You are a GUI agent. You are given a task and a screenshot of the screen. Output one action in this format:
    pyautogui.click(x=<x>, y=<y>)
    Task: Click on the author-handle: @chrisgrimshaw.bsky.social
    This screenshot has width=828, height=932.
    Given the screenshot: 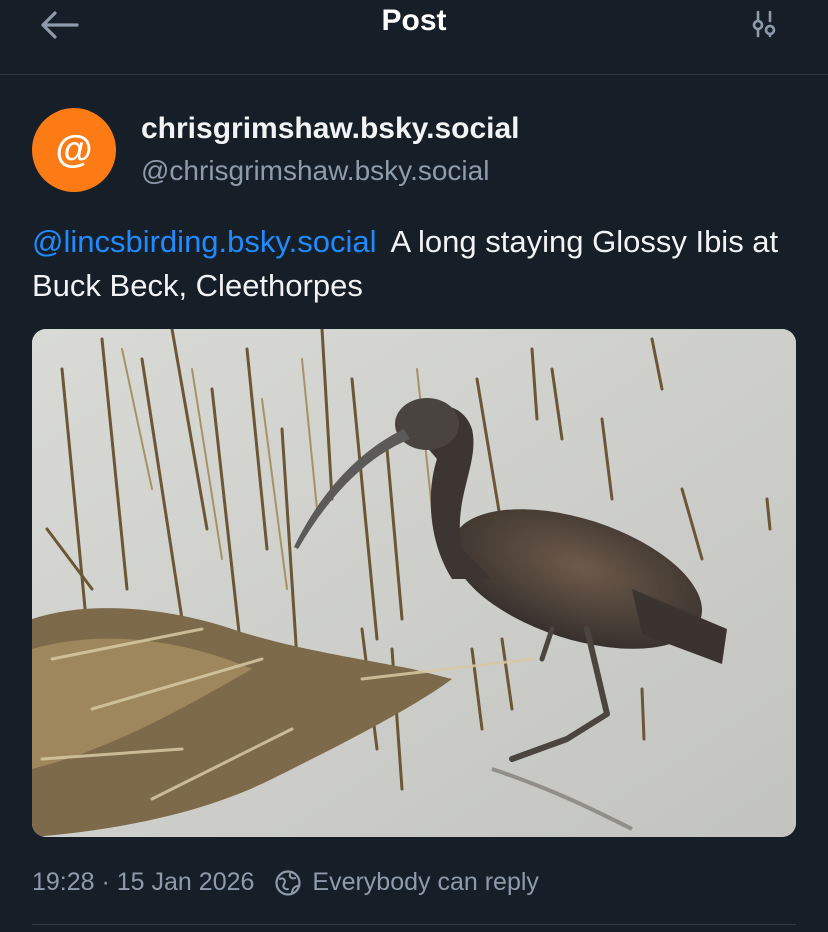 What is the action you would take?
    pyautogui.click(x=315, y=171)
    